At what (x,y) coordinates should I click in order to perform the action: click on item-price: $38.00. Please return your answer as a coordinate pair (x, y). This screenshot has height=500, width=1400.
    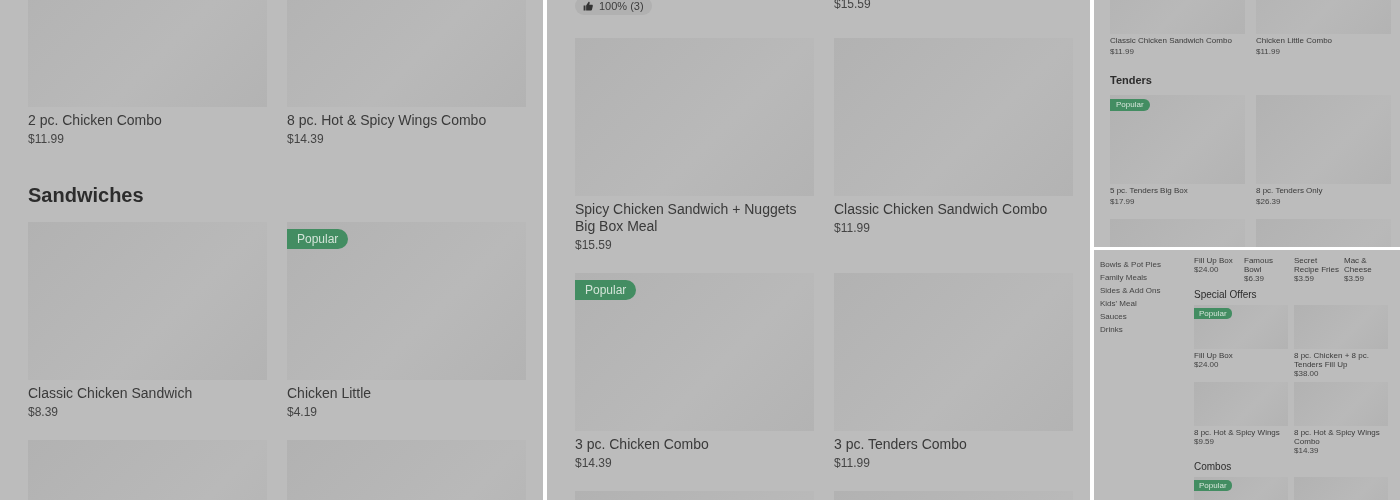
    Looking at the image, I should click on (1307, 373).